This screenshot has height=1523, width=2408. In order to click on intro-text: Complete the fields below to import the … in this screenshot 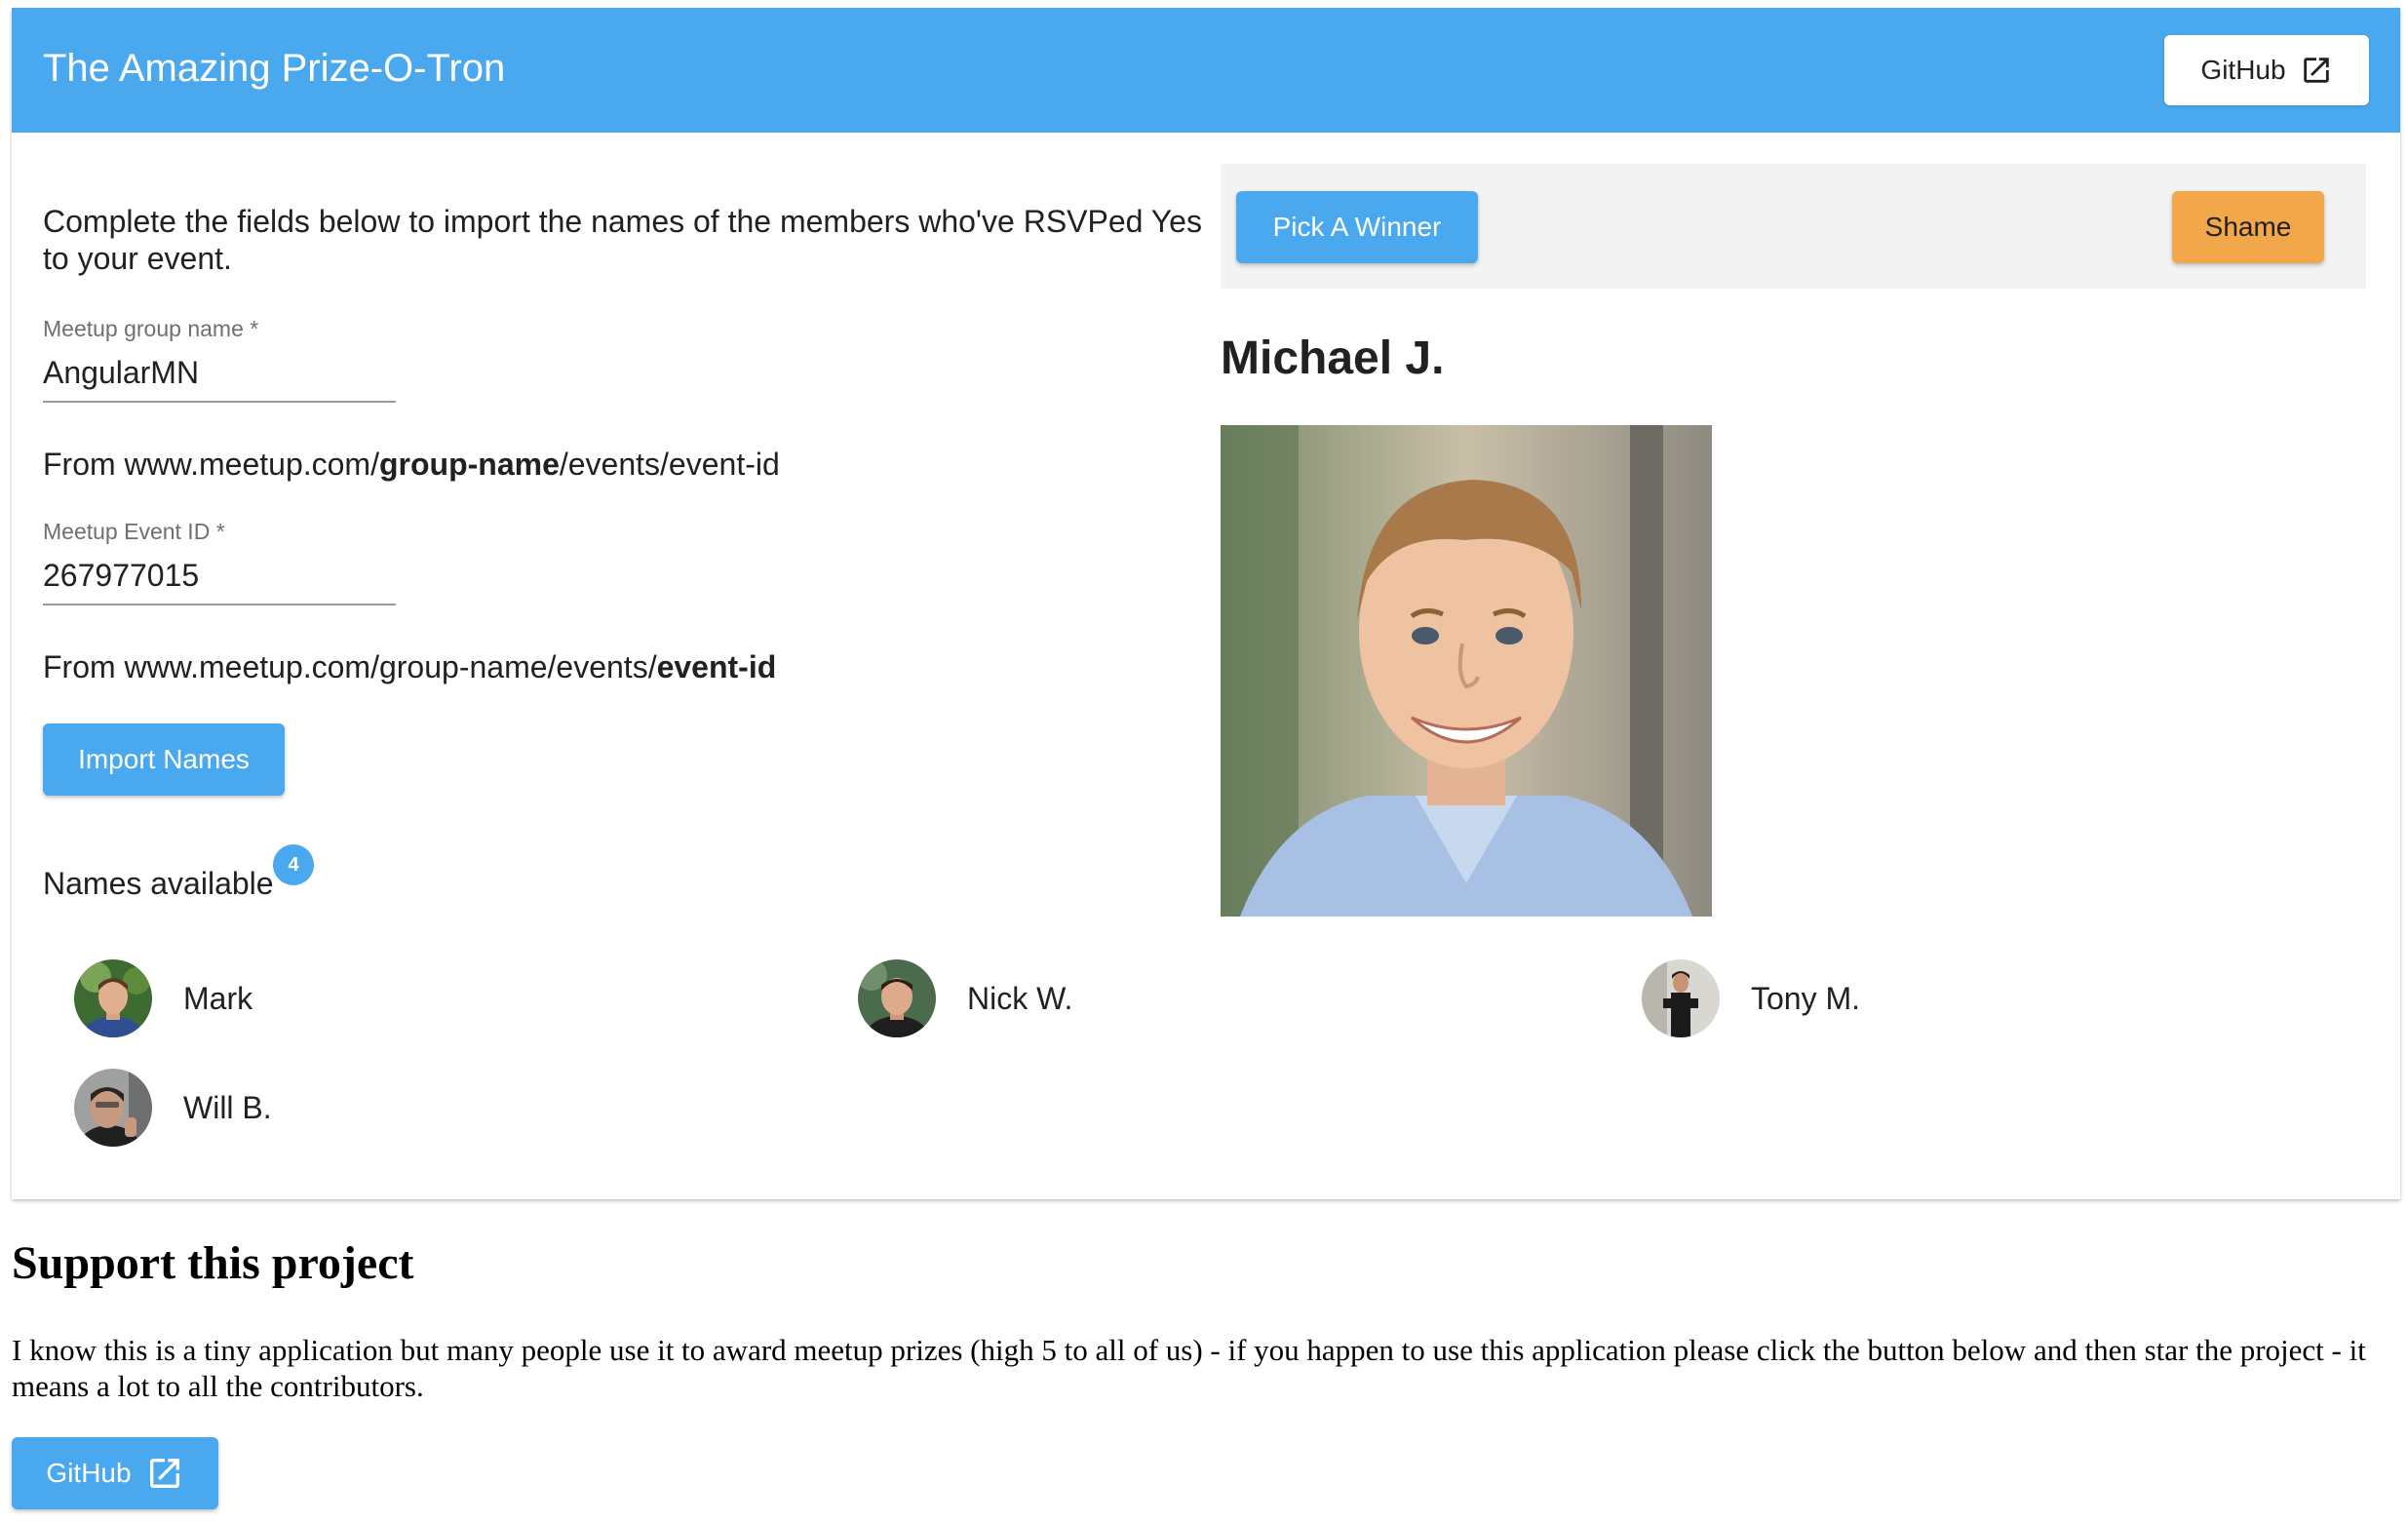, I will do `click(622, 240)`.